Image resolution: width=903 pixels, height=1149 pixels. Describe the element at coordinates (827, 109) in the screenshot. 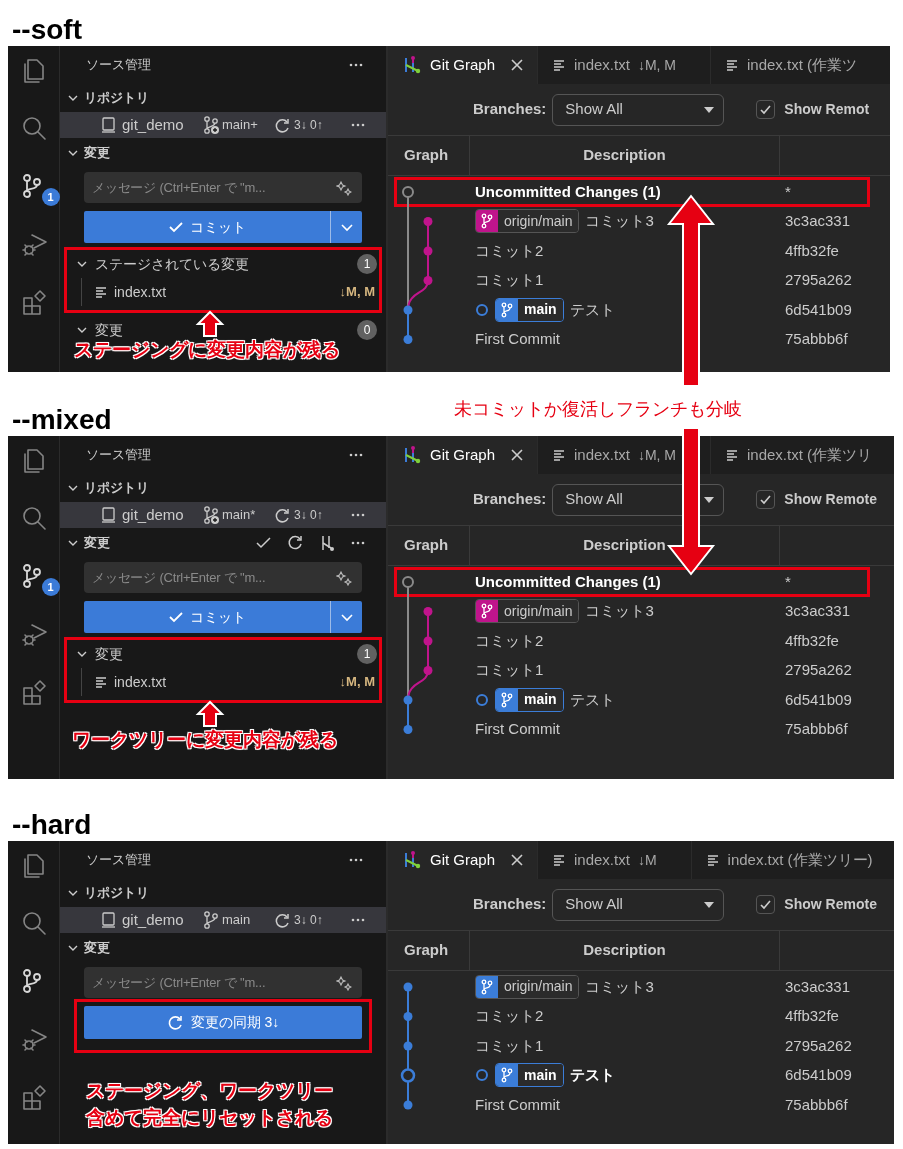

I see `checkbox-label: Show Remot` at that location.